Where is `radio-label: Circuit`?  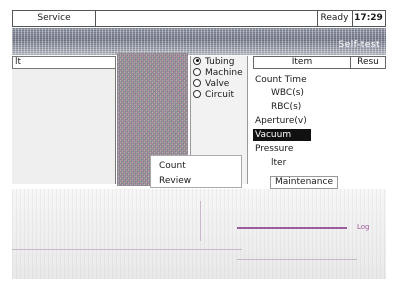
radio-label: Circuit is located at coordinates (219, 95).